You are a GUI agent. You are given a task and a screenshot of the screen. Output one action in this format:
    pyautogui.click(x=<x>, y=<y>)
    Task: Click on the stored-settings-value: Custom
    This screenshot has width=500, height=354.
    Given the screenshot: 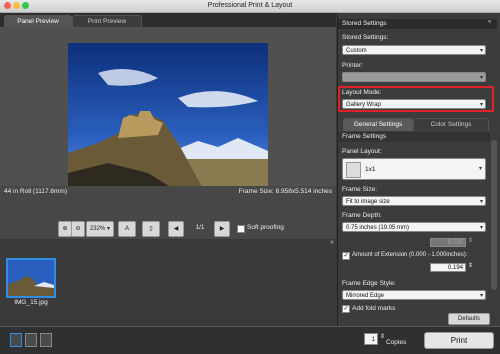 What is the action you would take?
    pyautogui.click(x=356, y=51)
    